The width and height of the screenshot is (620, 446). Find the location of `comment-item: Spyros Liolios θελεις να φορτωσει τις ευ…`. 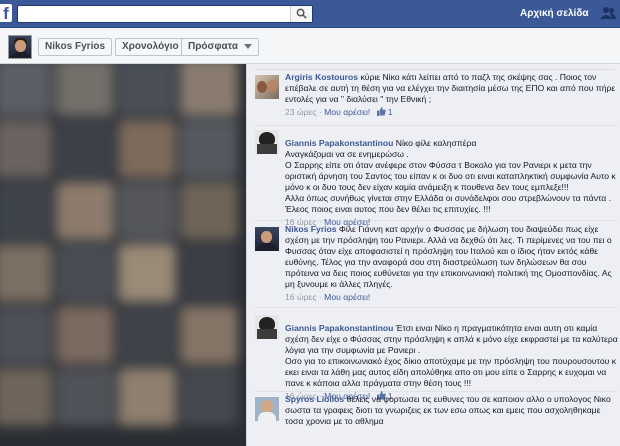

comment-item: Spyros Liolios θελεις να φορτωσει τις ευ… is located at coordinates (436, 420).